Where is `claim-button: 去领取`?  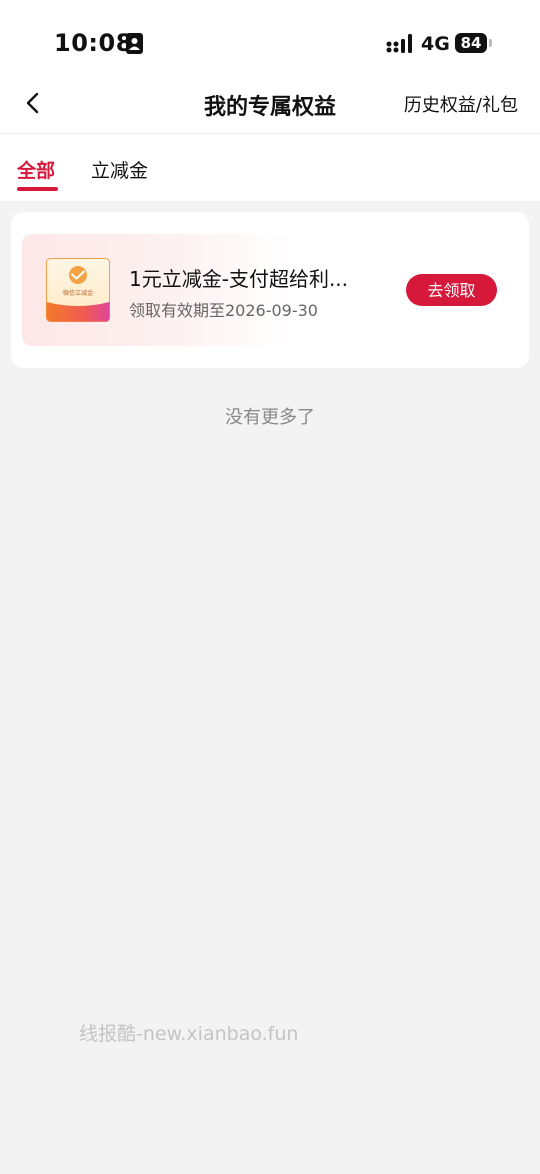 claim-button: 去领取 is located at coordinates (451, 290).